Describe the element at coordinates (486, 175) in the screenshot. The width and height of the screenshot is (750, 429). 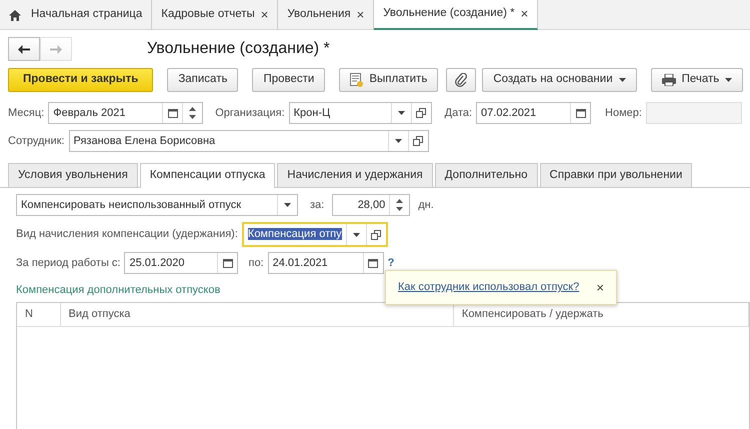
I see `tab: Дополнительно` at that location.